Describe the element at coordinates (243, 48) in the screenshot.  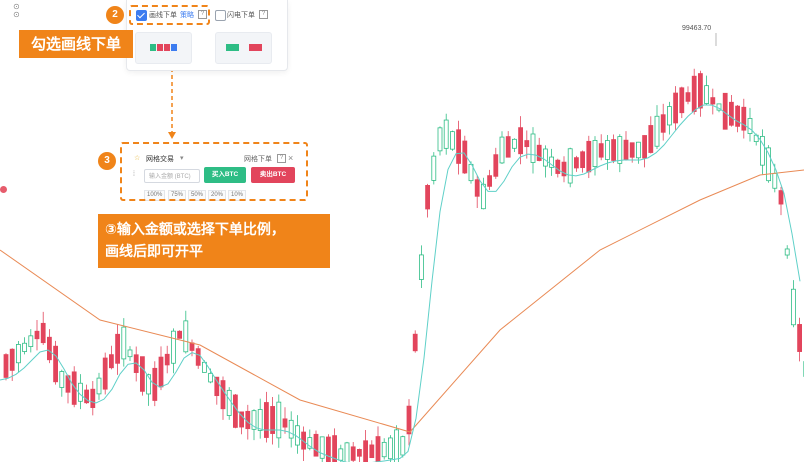
I see `flash-order-preview` at that location.